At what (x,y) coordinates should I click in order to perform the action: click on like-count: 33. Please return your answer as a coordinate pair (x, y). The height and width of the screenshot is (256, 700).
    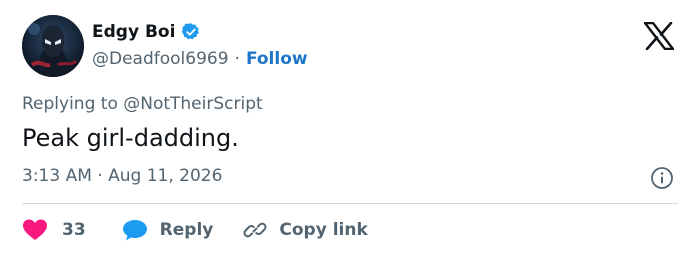
    Looking at the image, I should click on (74, 230).